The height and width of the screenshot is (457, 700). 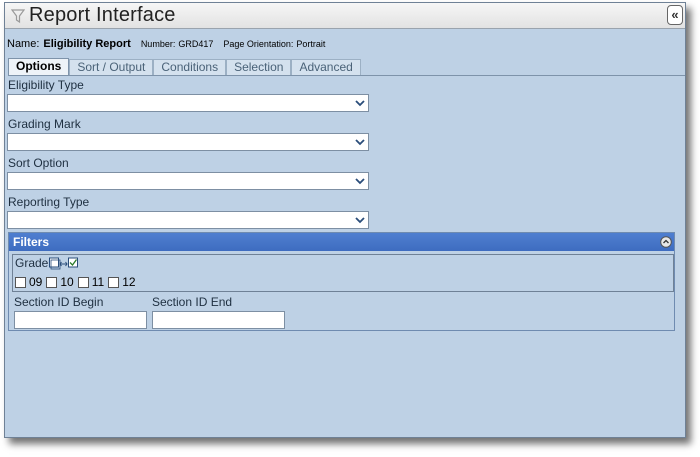 What do you see at coordinates (39, 66) in the screenshot?
I see `tab-options: Options` at bounding box center [39, 66].